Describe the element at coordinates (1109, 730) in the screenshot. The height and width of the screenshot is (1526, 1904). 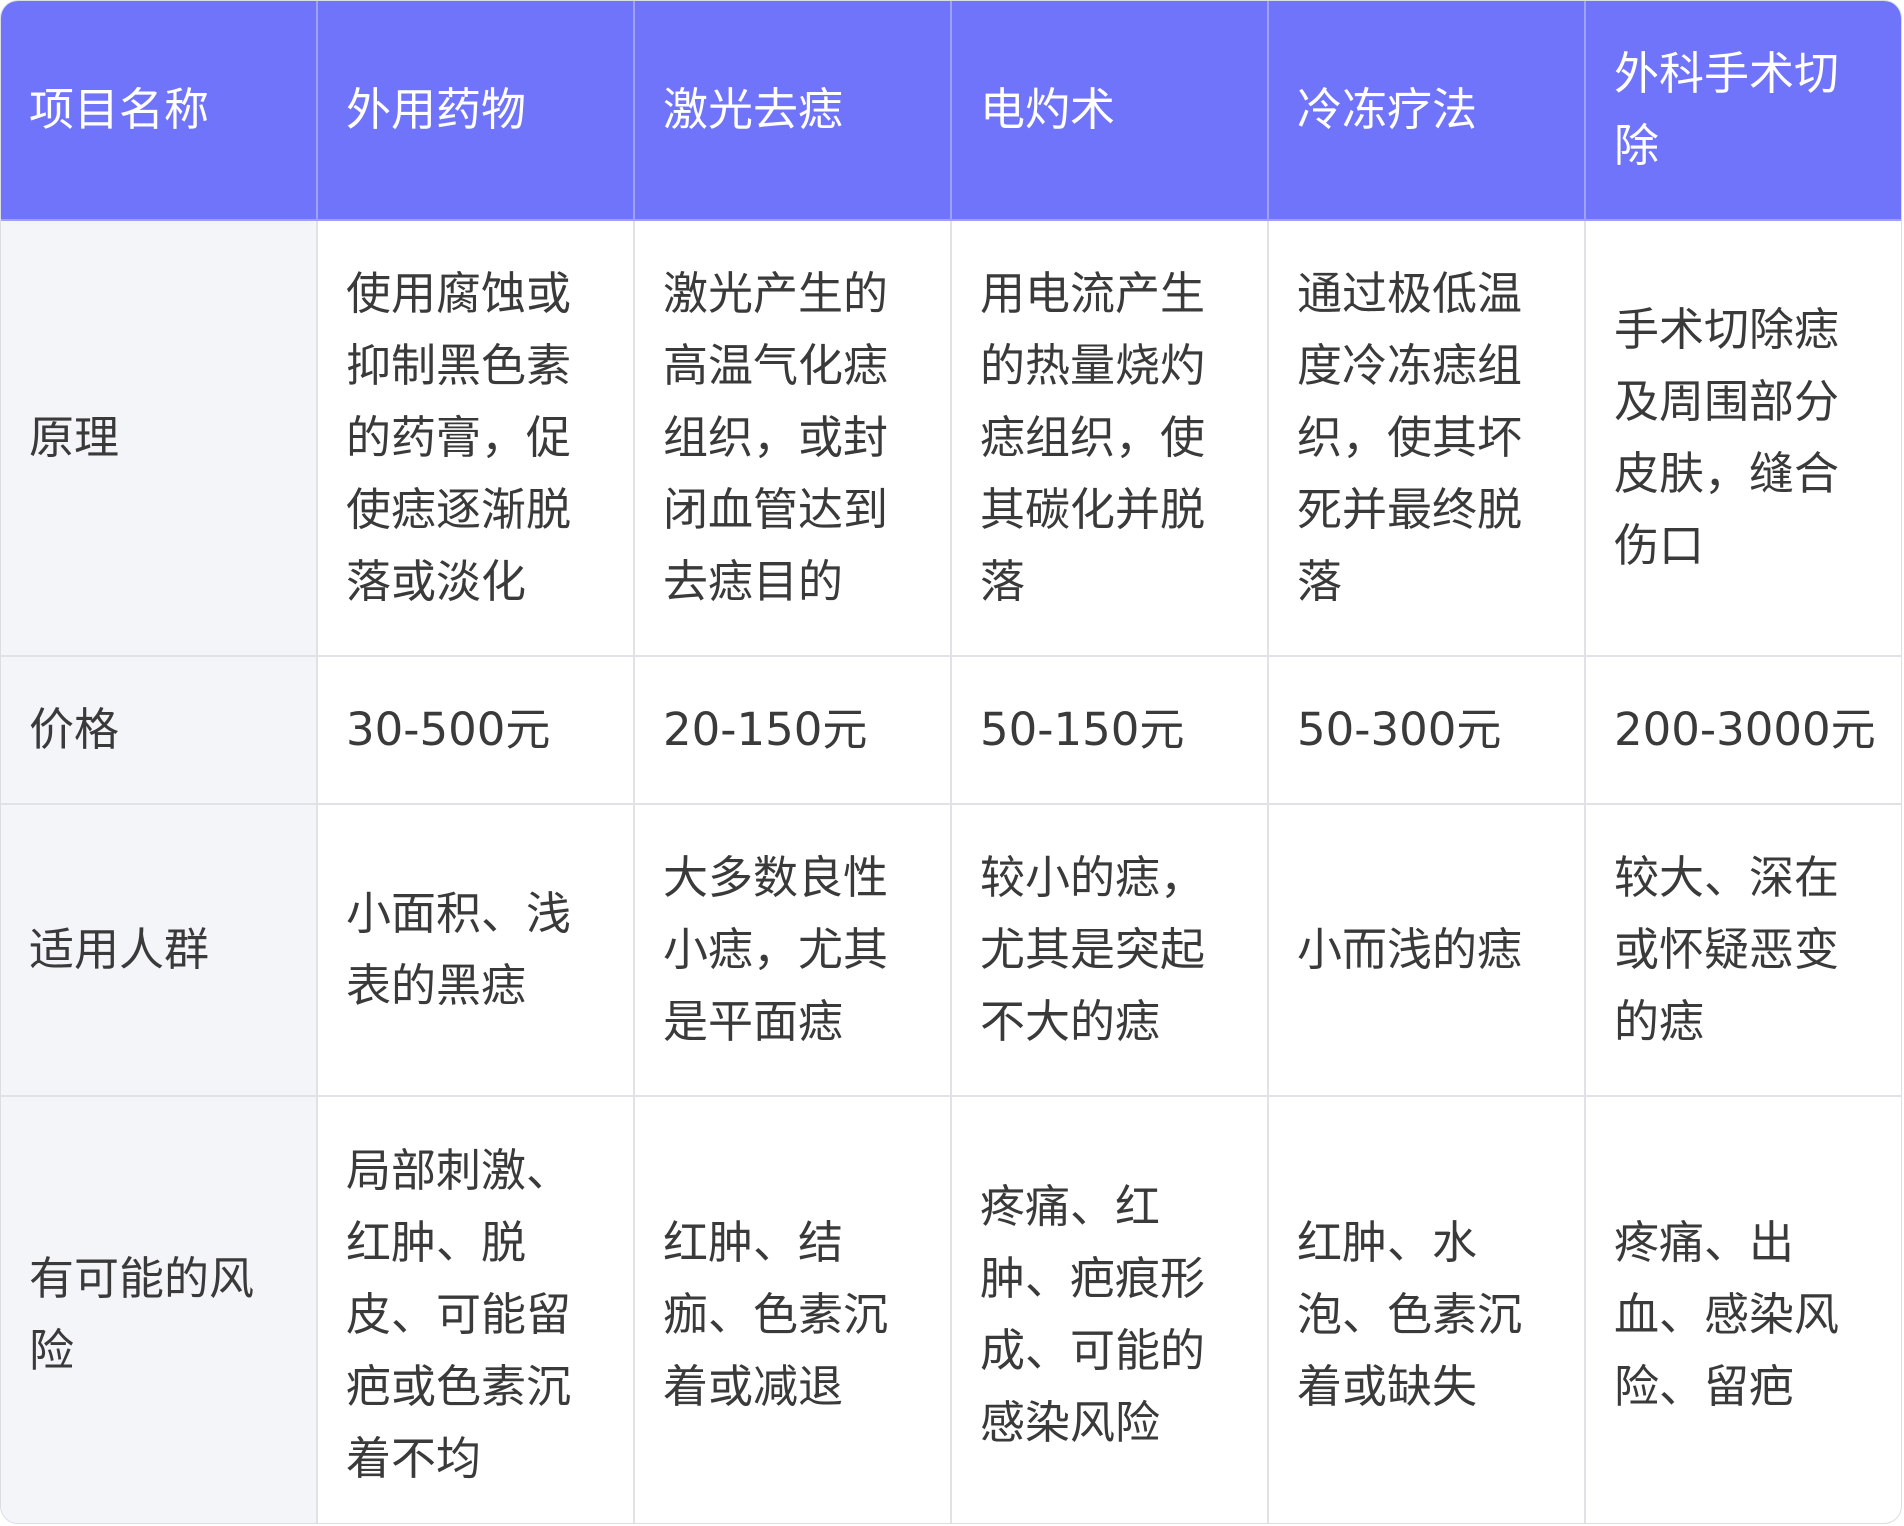
I see `table-cell: 50-150元` at that location.